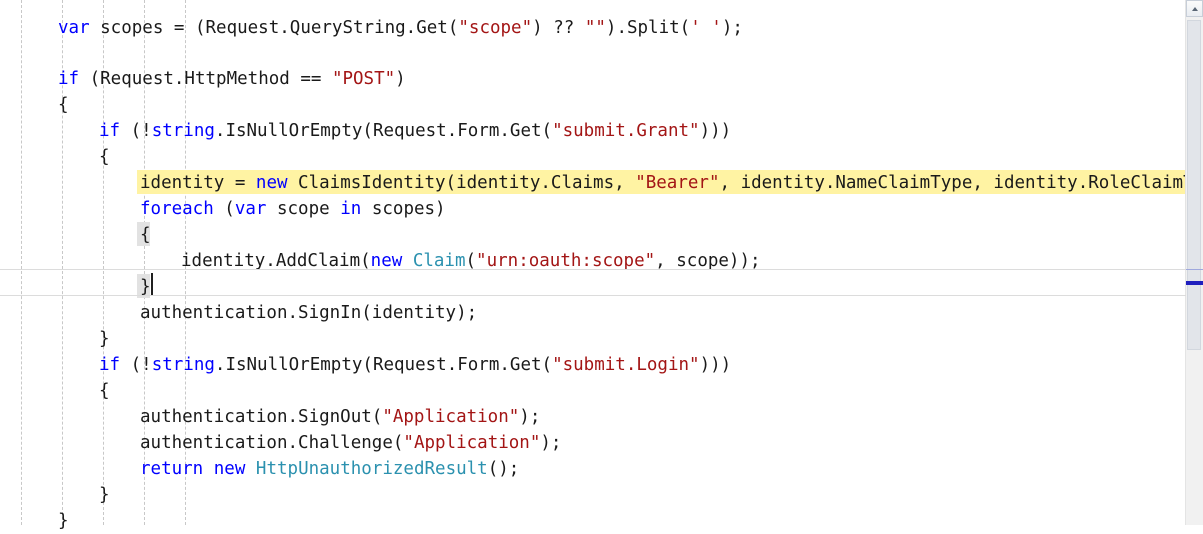  I want to click on code-token-str: "POST", so click(363, 79).